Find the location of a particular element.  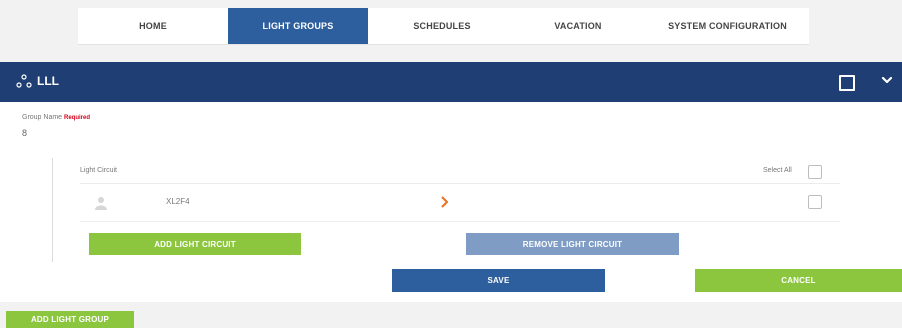

tab-light-groups: LIGHT GROUPS is located at coordinates (298, 26).